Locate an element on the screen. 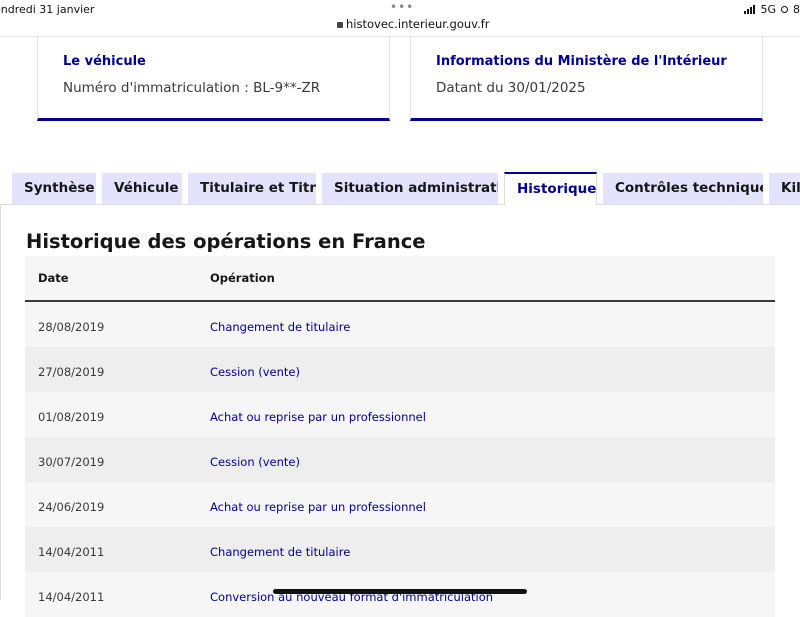  tab-synthese: Synthèse is located at coordinates (54, 188).